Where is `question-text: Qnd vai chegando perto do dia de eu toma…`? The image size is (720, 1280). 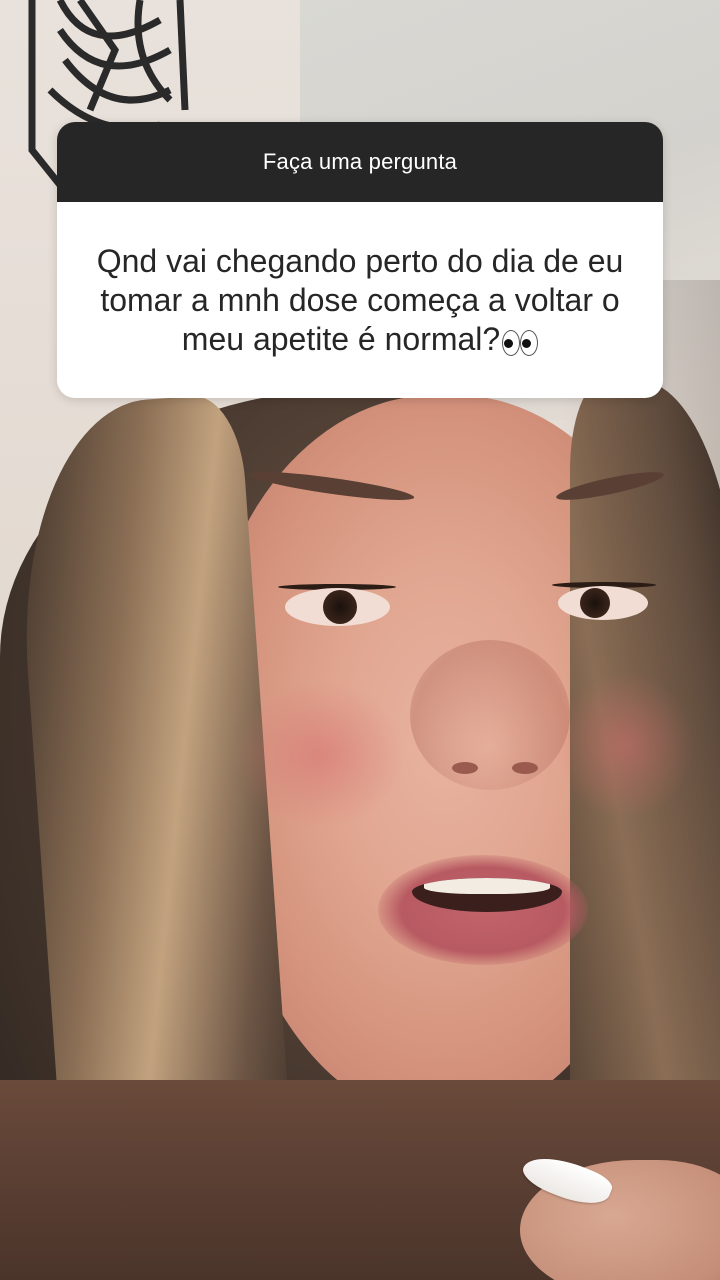
question-text: Qnd vai chegando perto do dia de eu toma… is located at coordinates (360, 299).